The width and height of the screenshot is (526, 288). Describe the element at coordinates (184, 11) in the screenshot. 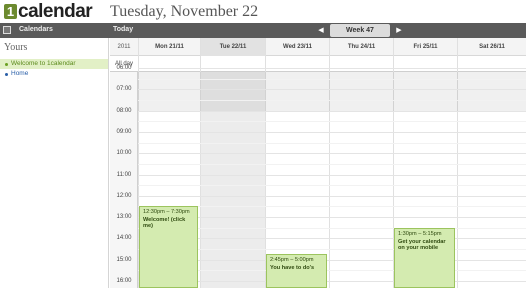

I see `page-title: Tuesday, November 22` at that location.